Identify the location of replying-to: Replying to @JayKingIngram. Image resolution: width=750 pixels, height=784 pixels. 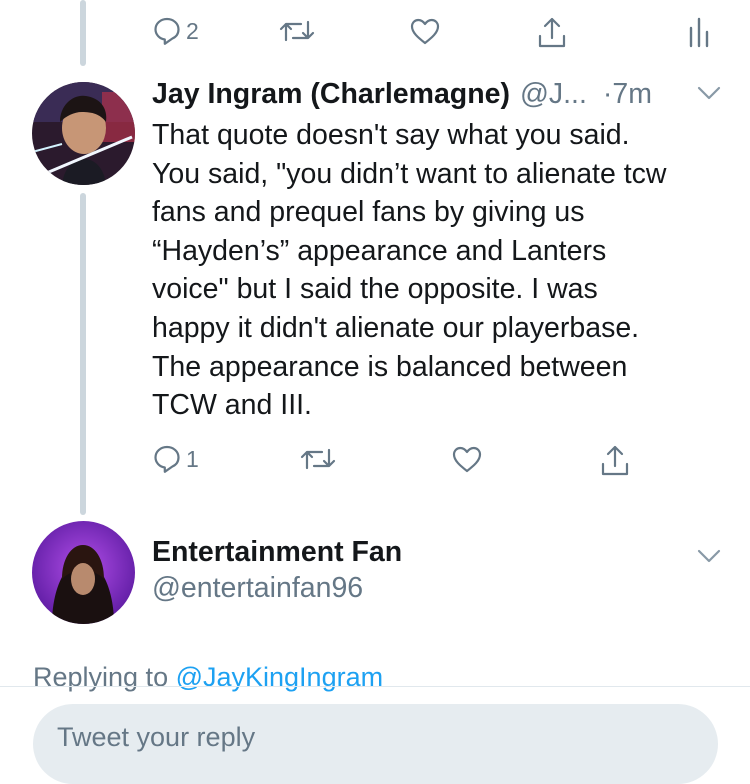
(208, 677).